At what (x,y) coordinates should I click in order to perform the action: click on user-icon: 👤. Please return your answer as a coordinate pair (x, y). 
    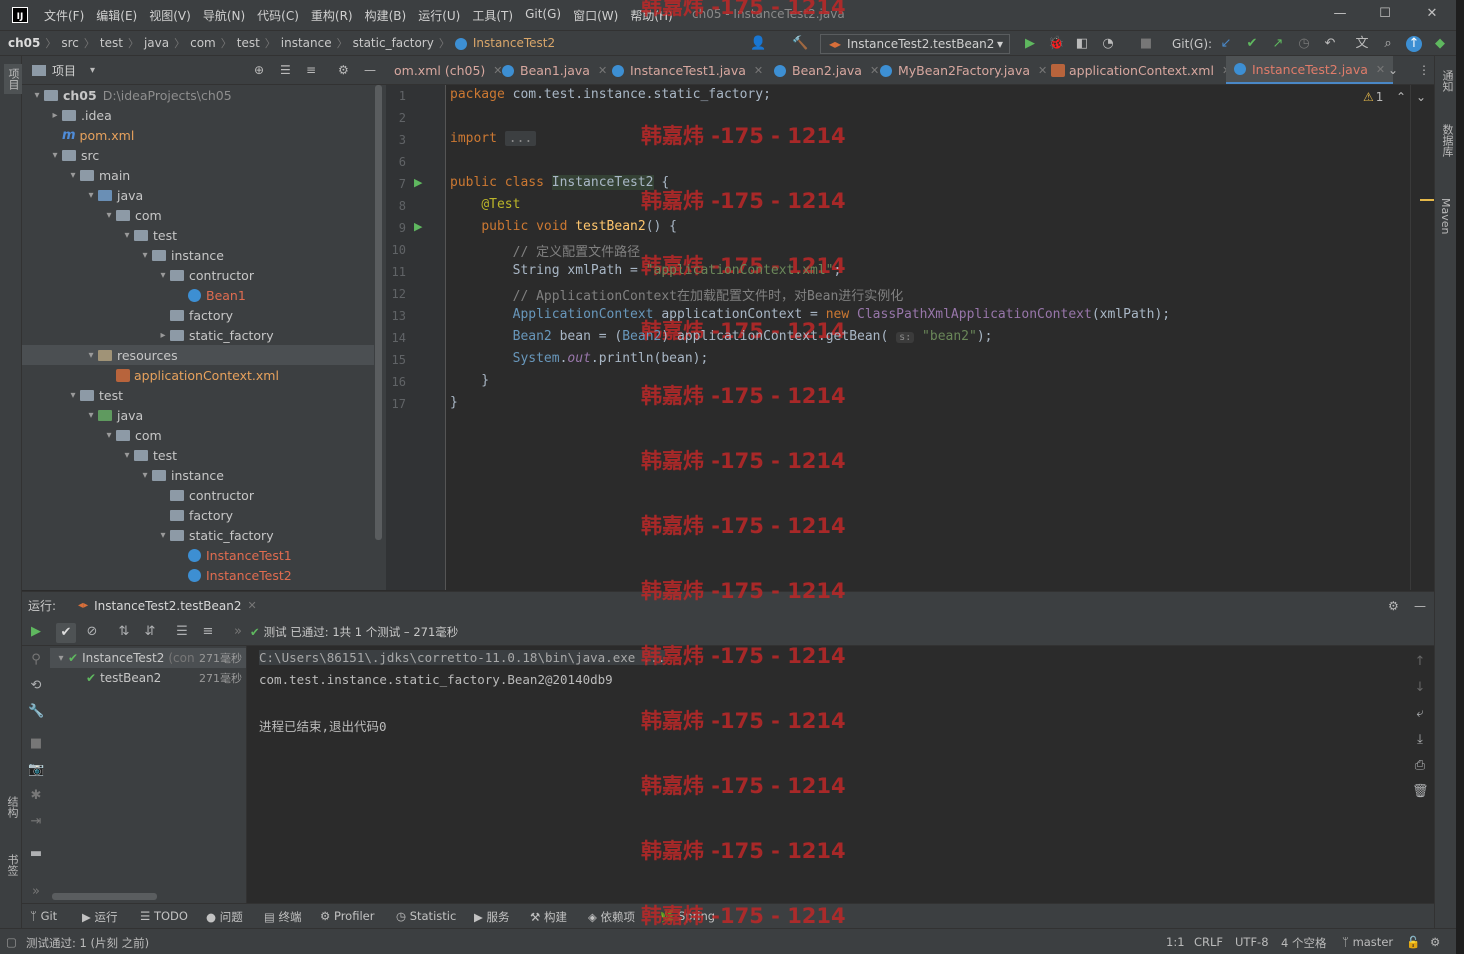
    Looking at the image, I should click on (758, 44).